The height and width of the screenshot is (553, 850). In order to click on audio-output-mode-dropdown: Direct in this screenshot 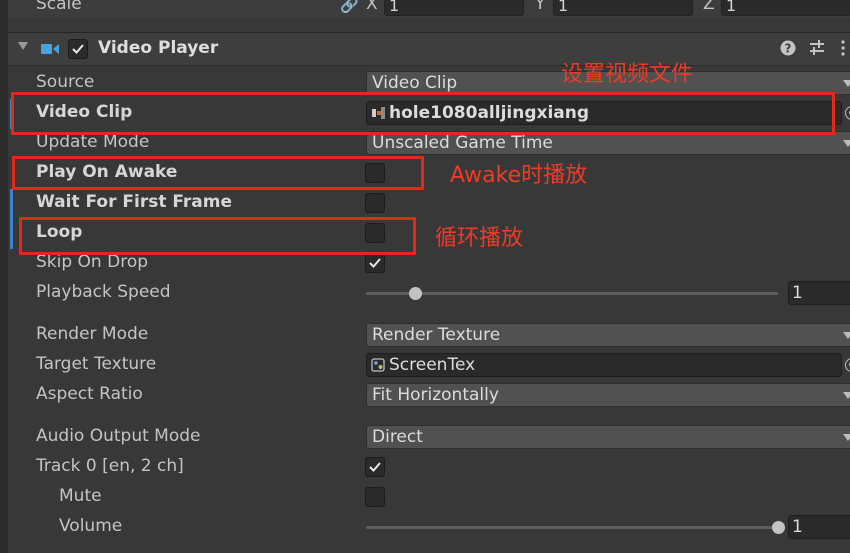, I will do `click(608, 437)`.